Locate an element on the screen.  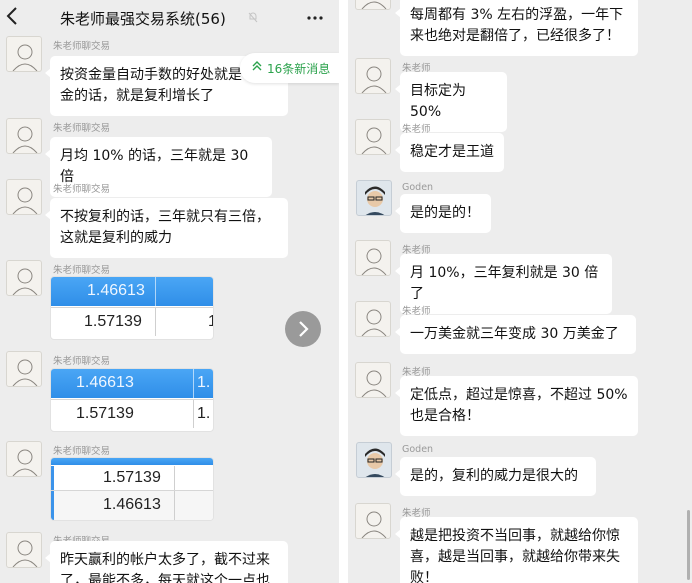
forward-arrow-button is located at coordinates (303, 329).